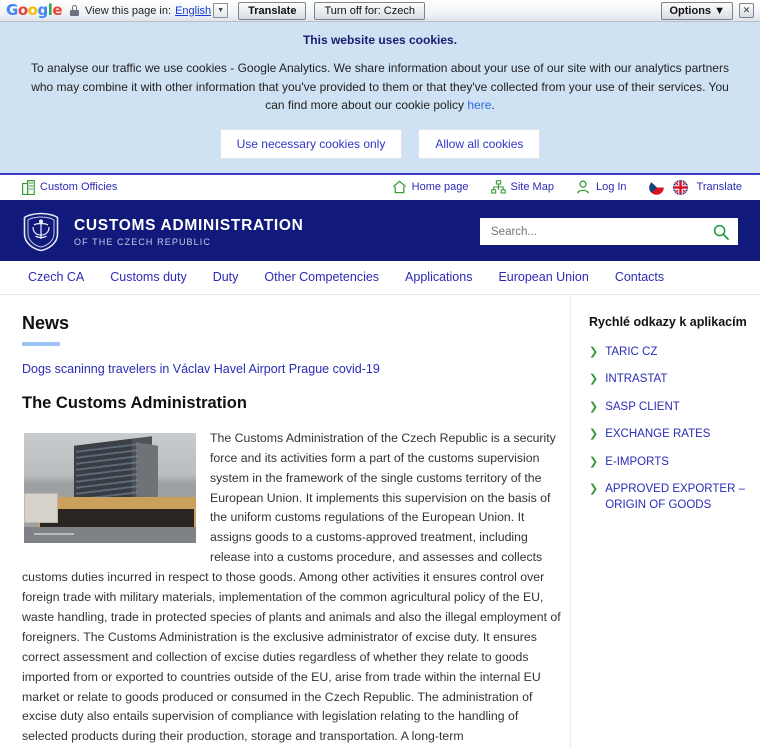  I want to click on sitemap-icon, so click(498, 187).